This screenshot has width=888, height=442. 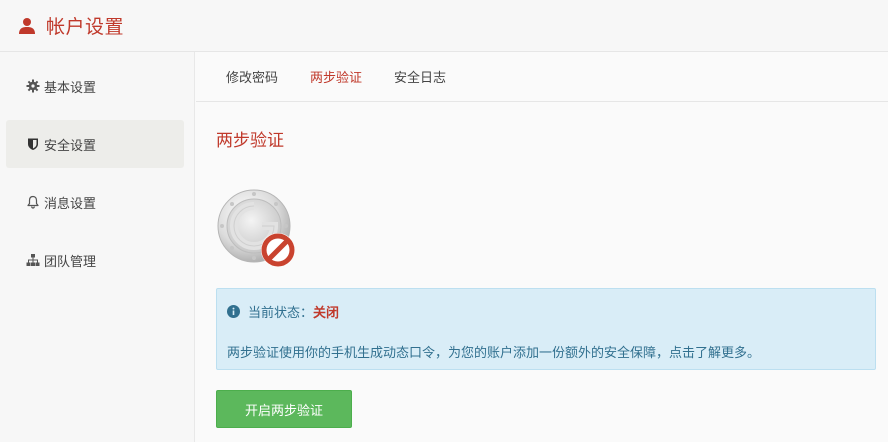 What do you see at coordinates (256, 228) in the screenshot?
I see `authenticator-disabled-icon` at bounding box center [256, 228].